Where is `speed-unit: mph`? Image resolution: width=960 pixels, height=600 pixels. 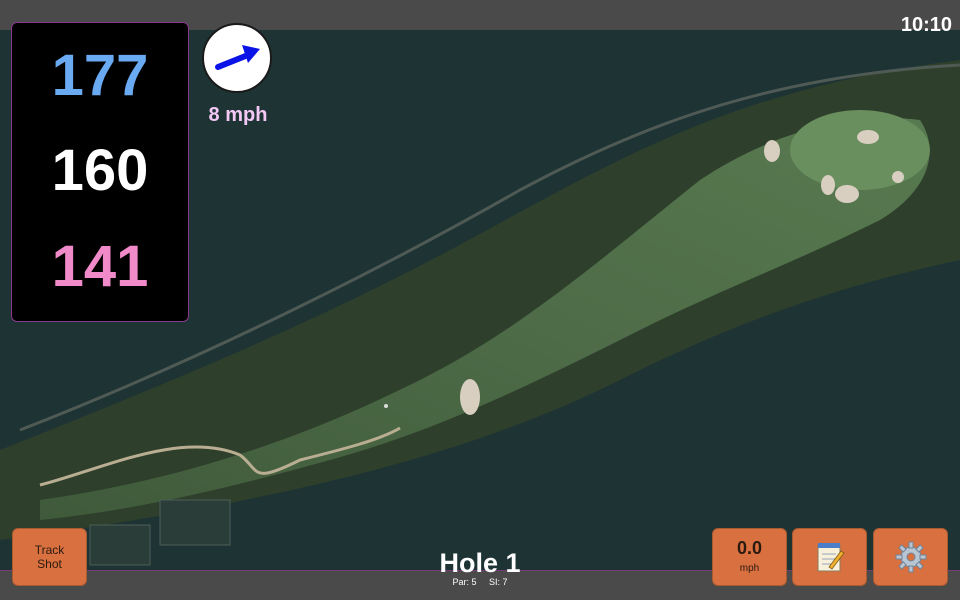
speed-unit: mph is located at coordinates (749, 568).